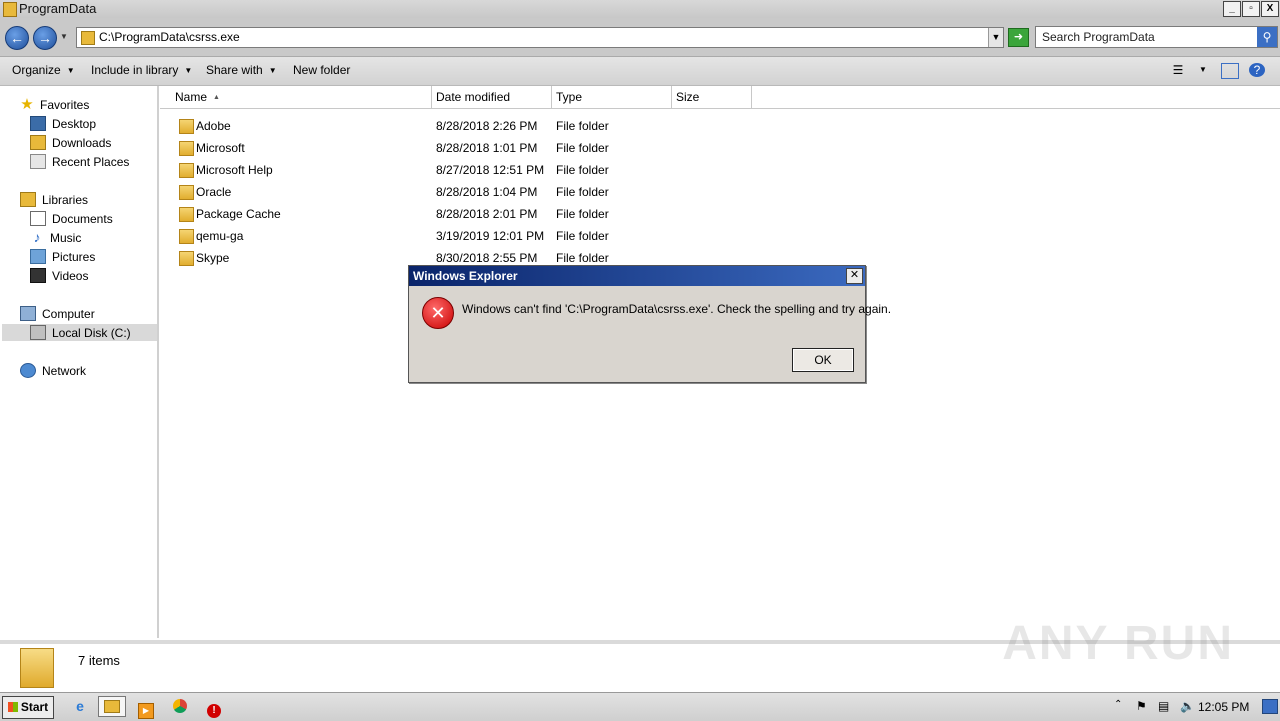 This screenshot has height=721, width=1280. Describe the element at coordinates (82, 142) in the screenshot. I see `nav-downloads-label: Downloads` at that location.